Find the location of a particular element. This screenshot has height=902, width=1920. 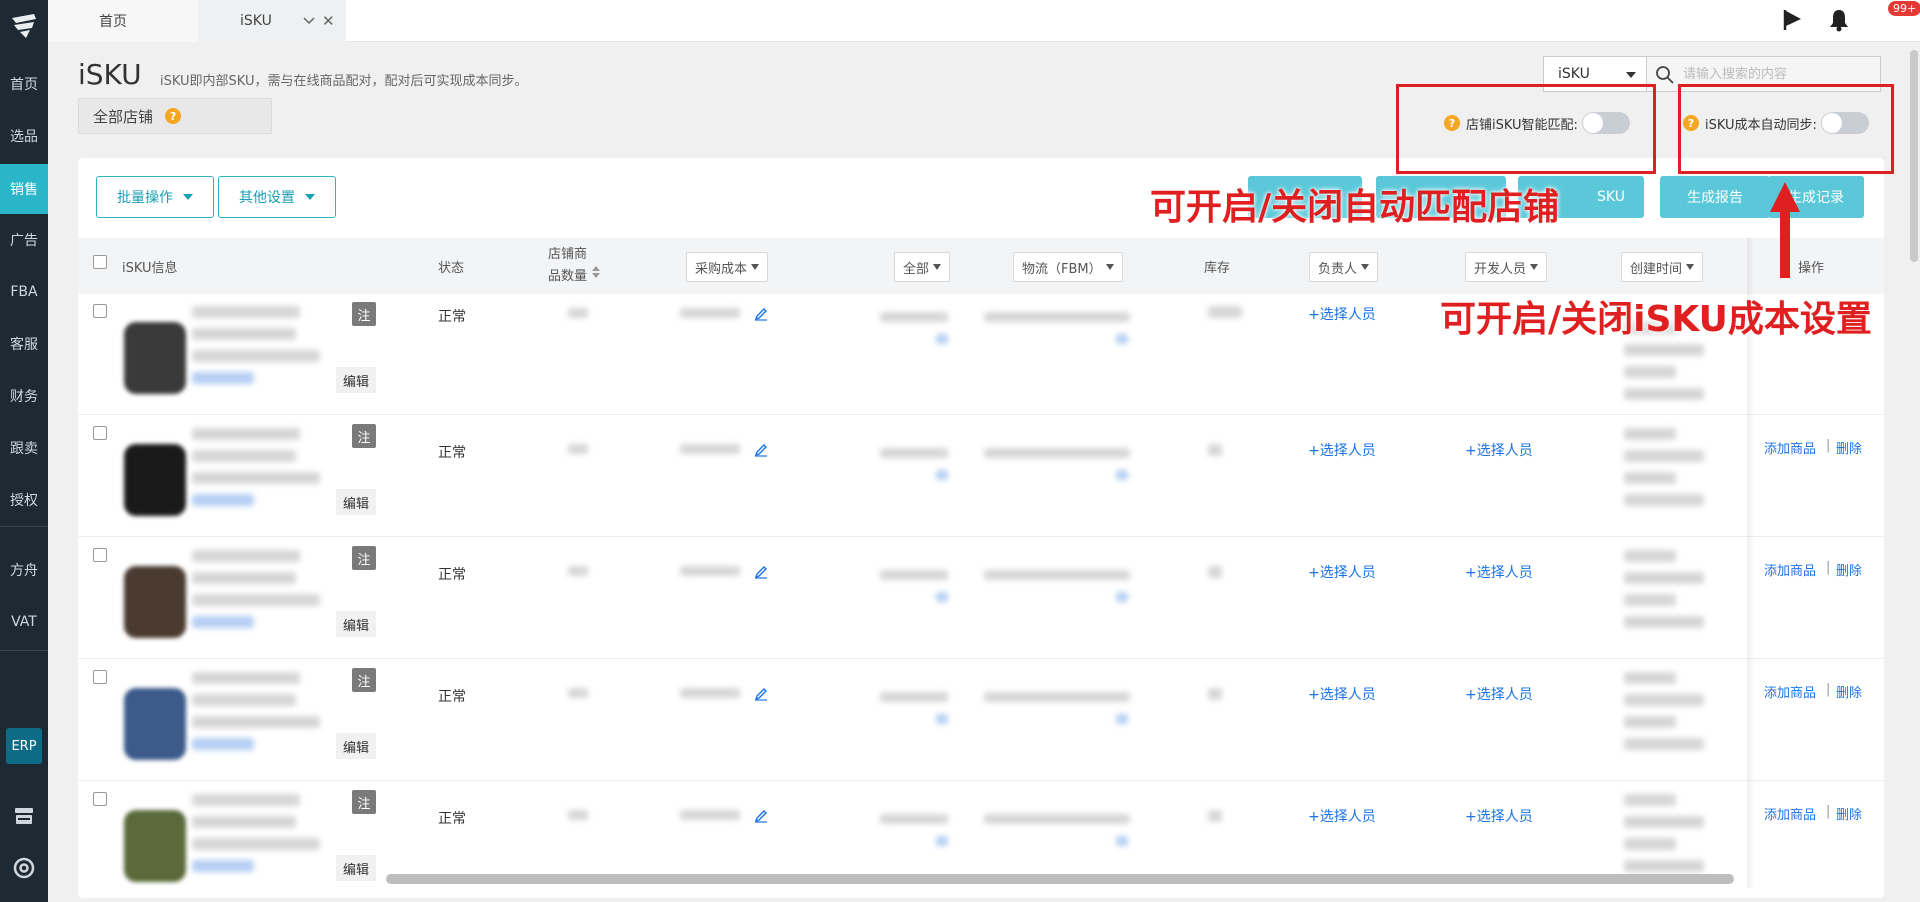

other-settings-button: 其他设置 is located at coordinates (277, 197).